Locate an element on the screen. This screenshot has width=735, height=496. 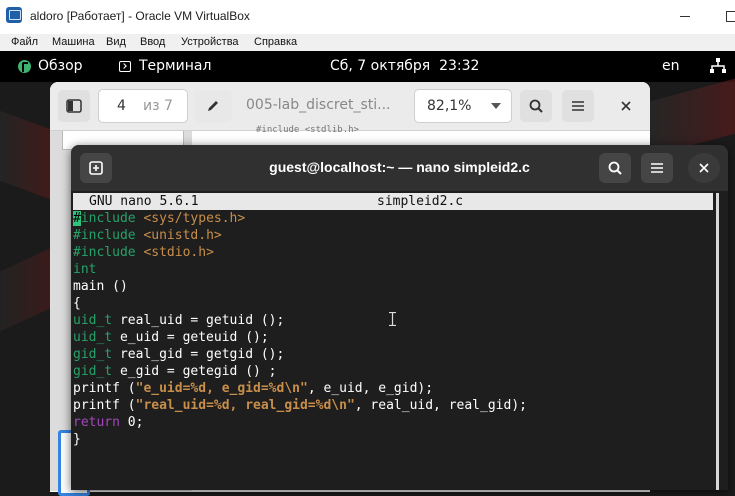
code-line: main () is located at coordinates (100, 286).